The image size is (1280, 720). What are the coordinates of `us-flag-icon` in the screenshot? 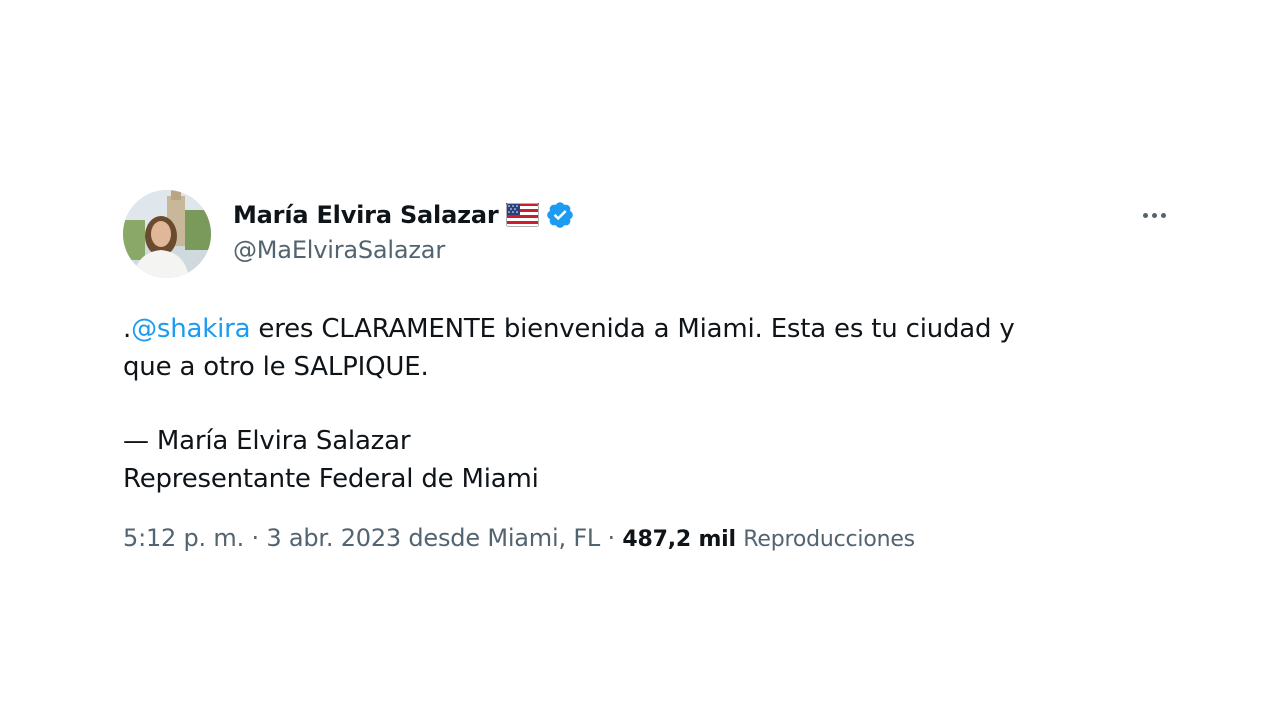 It's located at (523, 215).